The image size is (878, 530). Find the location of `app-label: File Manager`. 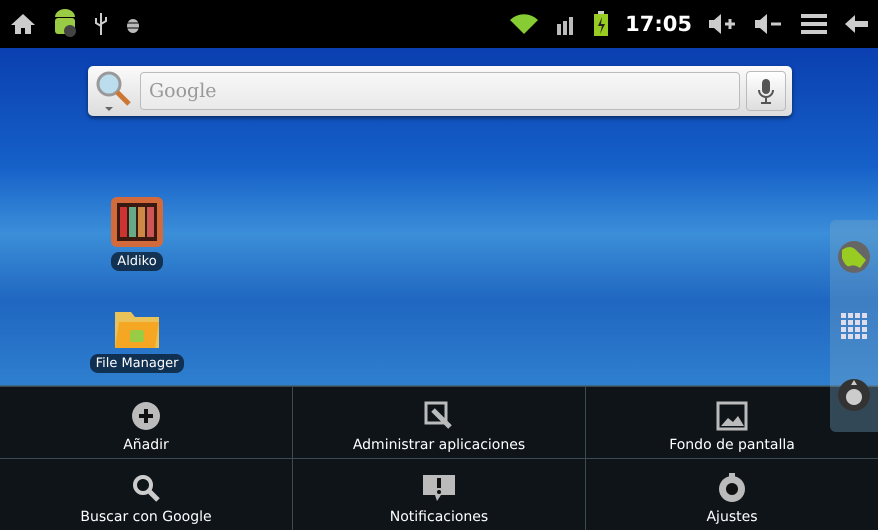

app-label: File Manager is located at coordinates (137, 363).